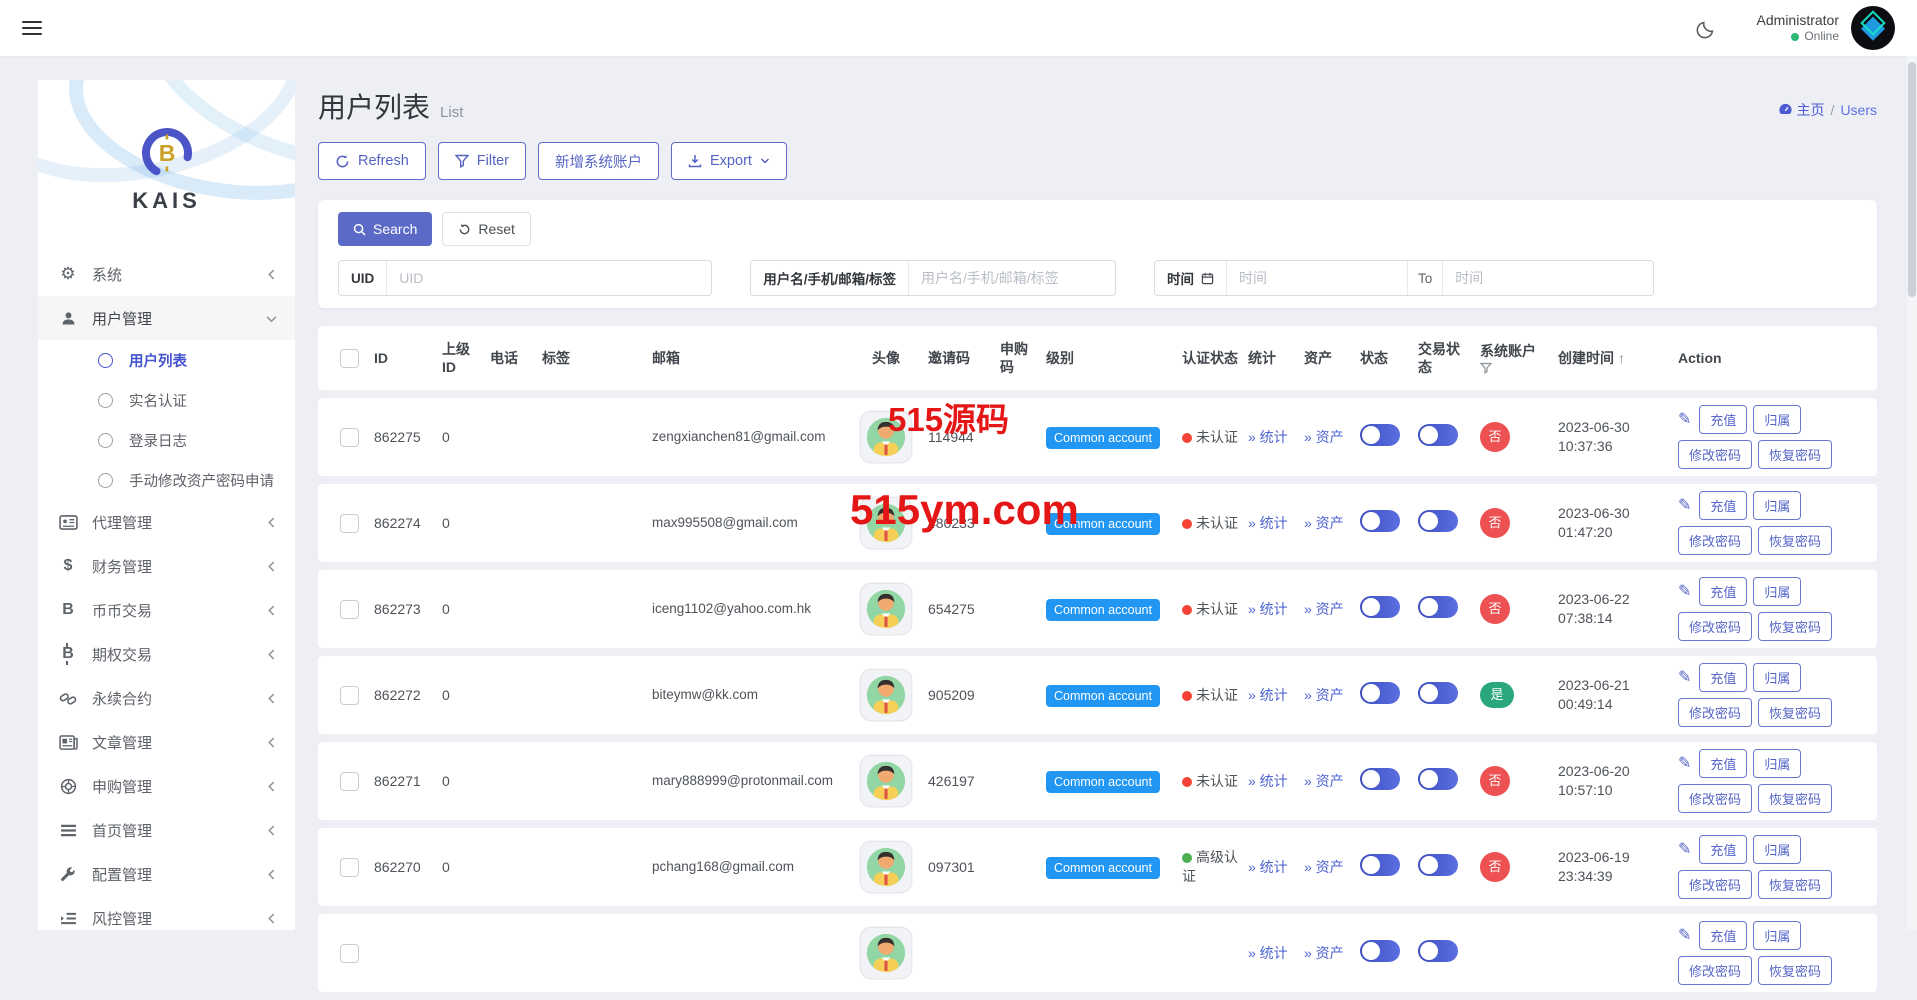  Describe the element at coordinates (166, 874) in the screenshot. I see `sidebar-item: 配置管理` at that location.